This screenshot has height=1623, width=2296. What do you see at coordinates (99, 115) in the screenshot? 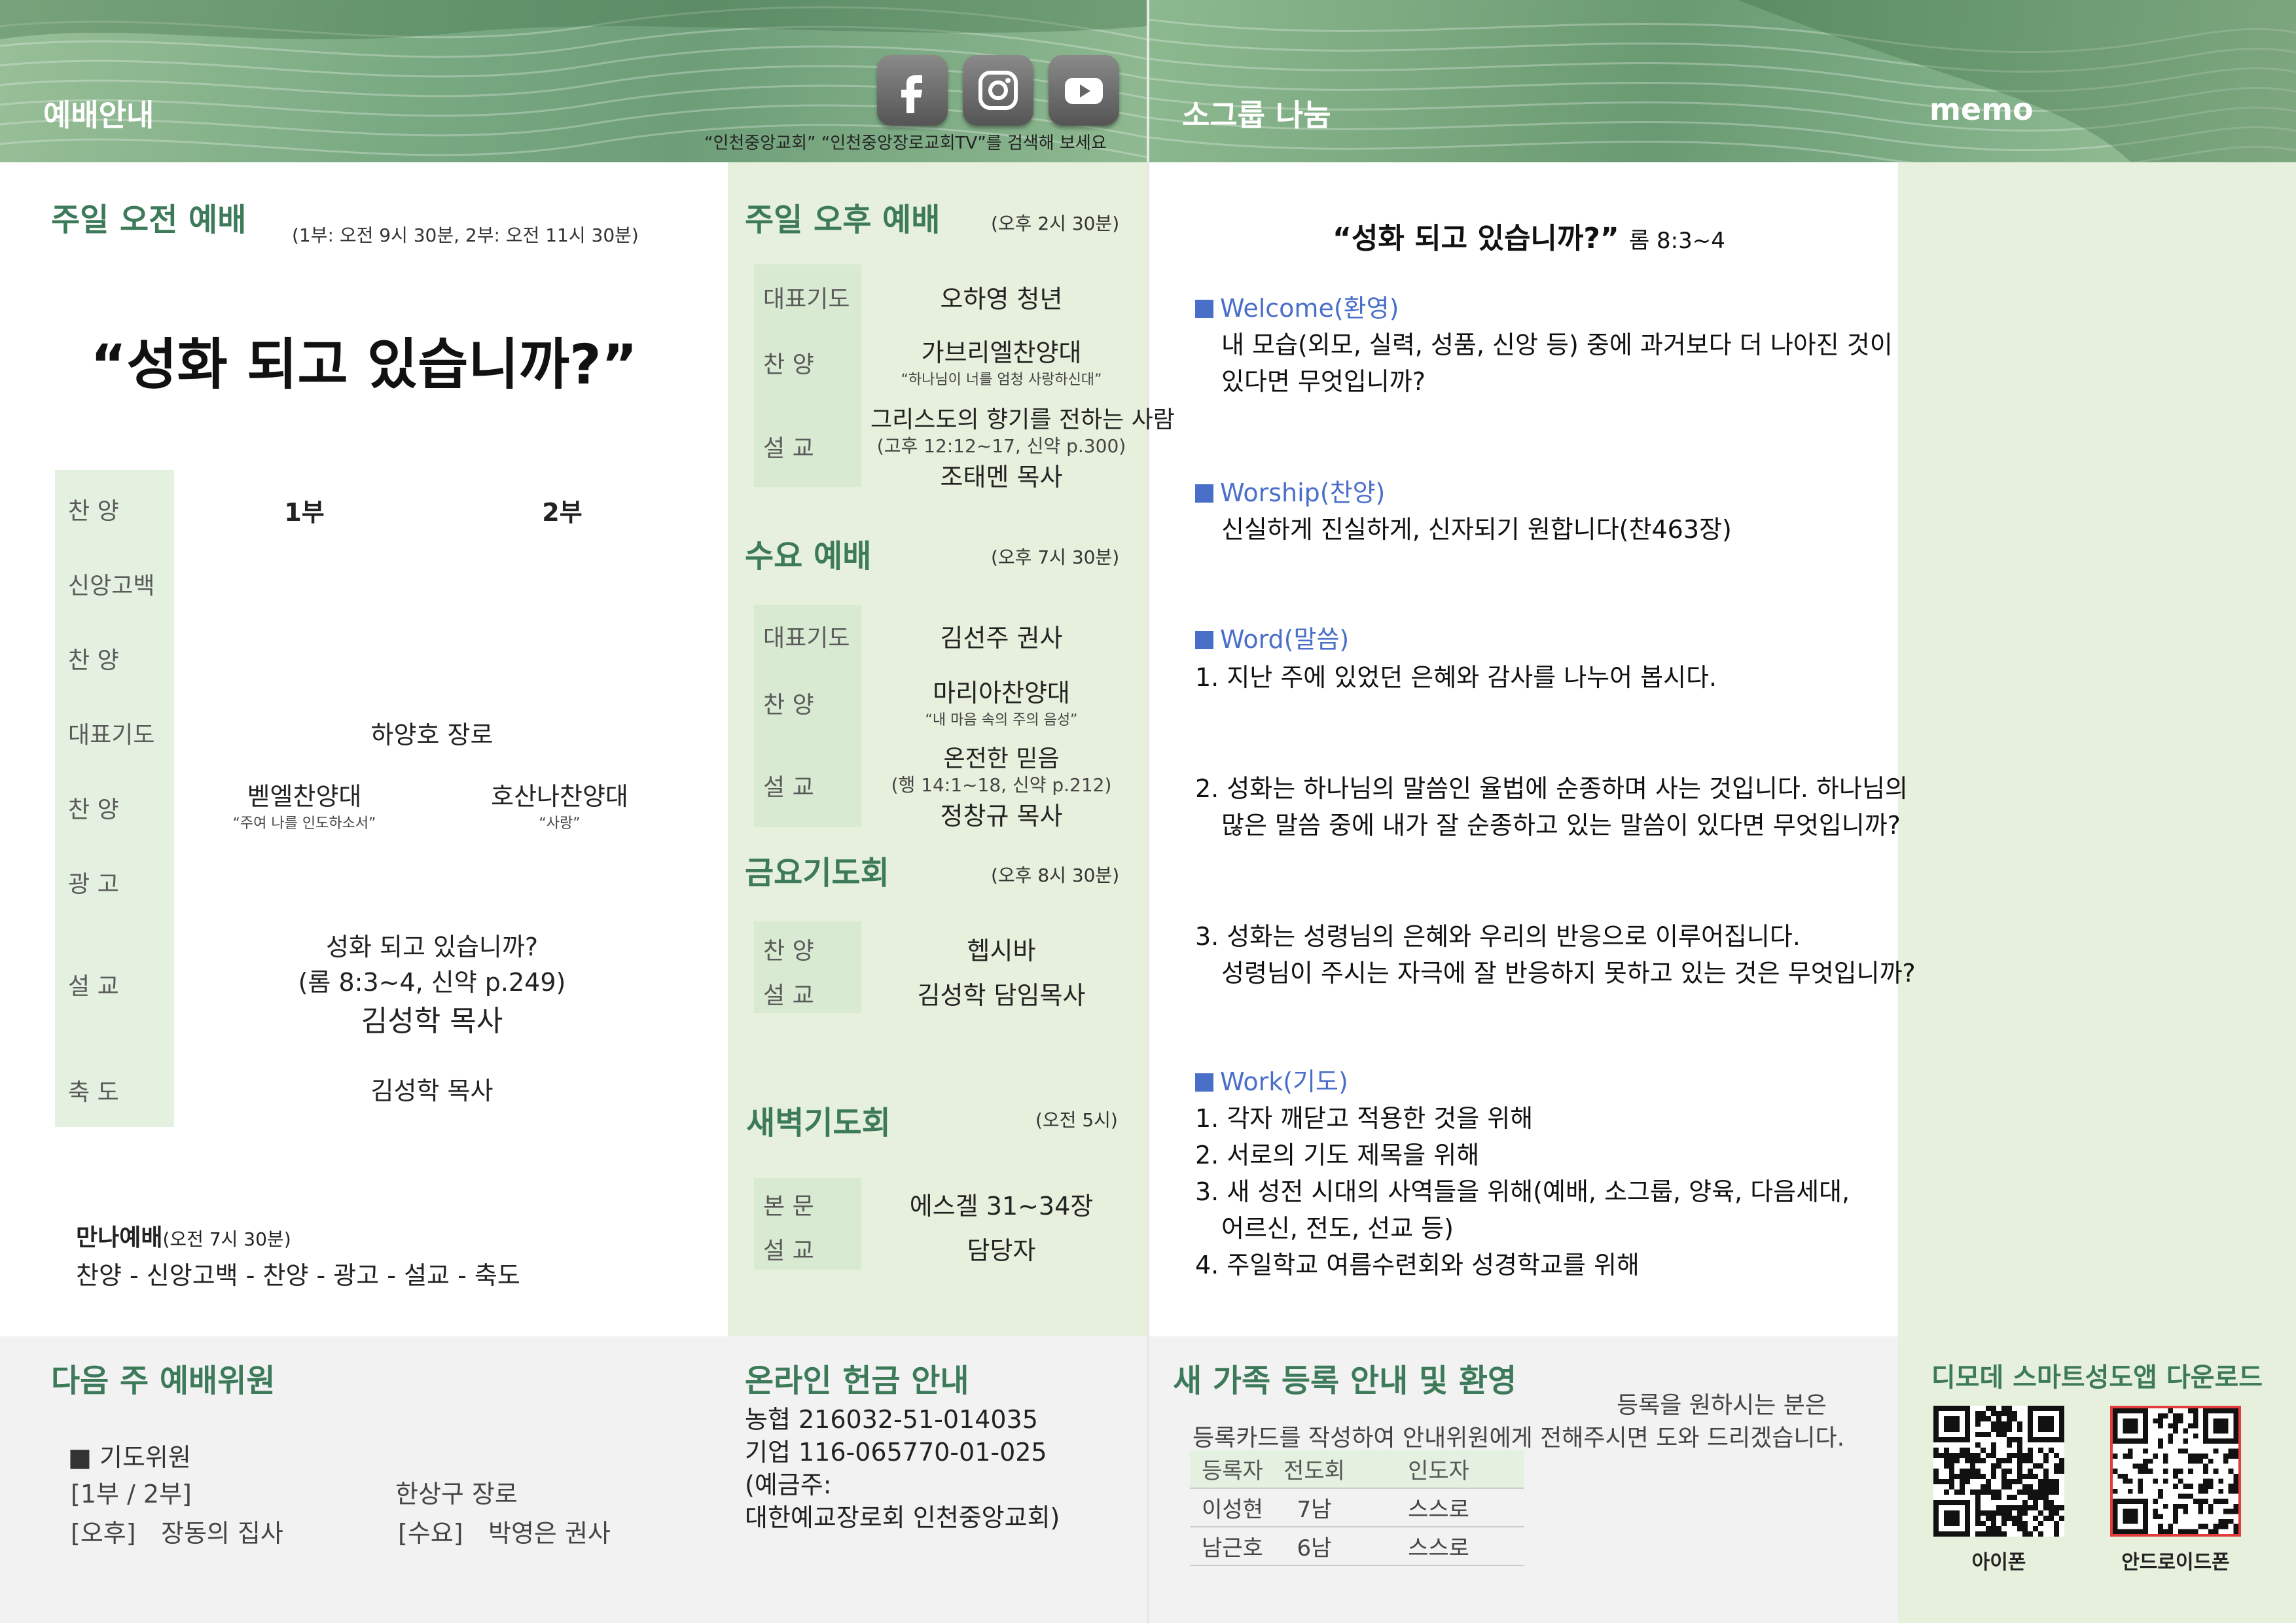
I see `header-title: 예배안내` at bounding box center [99, 115].